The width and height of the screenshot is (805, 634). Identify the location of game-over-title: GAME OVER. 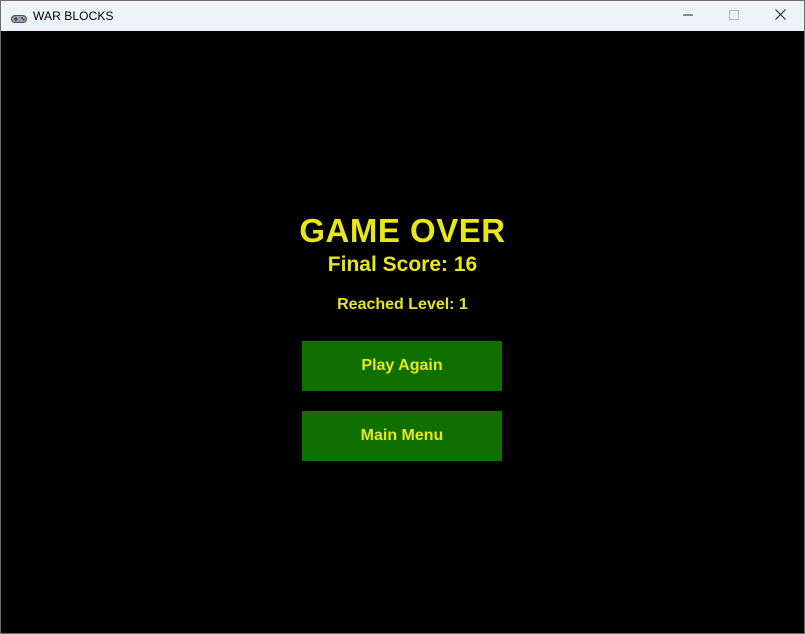
(402, 230).